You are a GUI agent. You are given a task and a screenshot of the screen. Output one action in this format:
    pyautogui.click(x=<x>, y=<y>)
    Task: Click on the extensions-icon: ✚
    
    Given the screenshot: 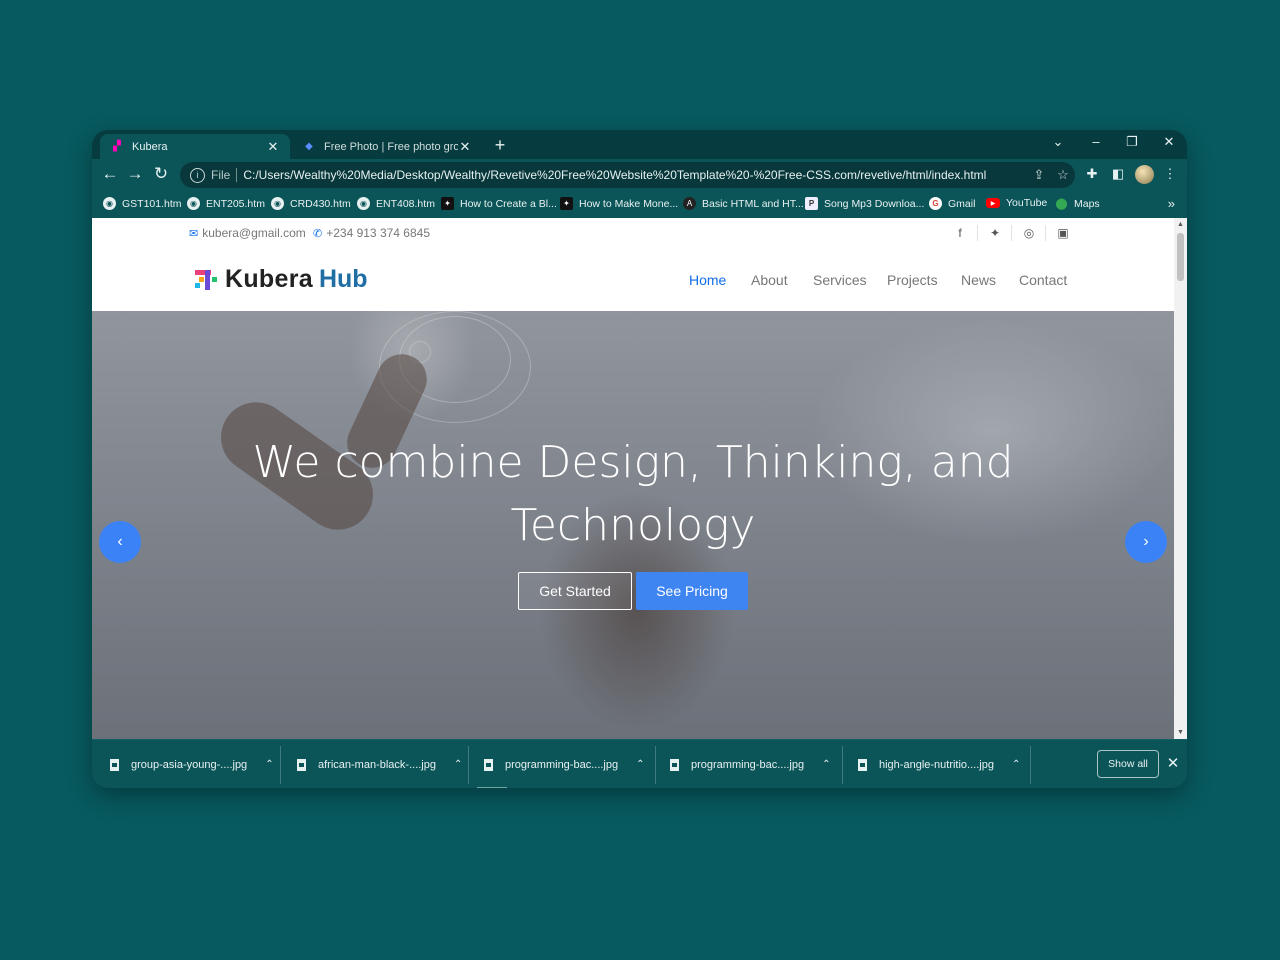 What is the action you would take?
    pyautogui.click(x=1092, y=174)
    